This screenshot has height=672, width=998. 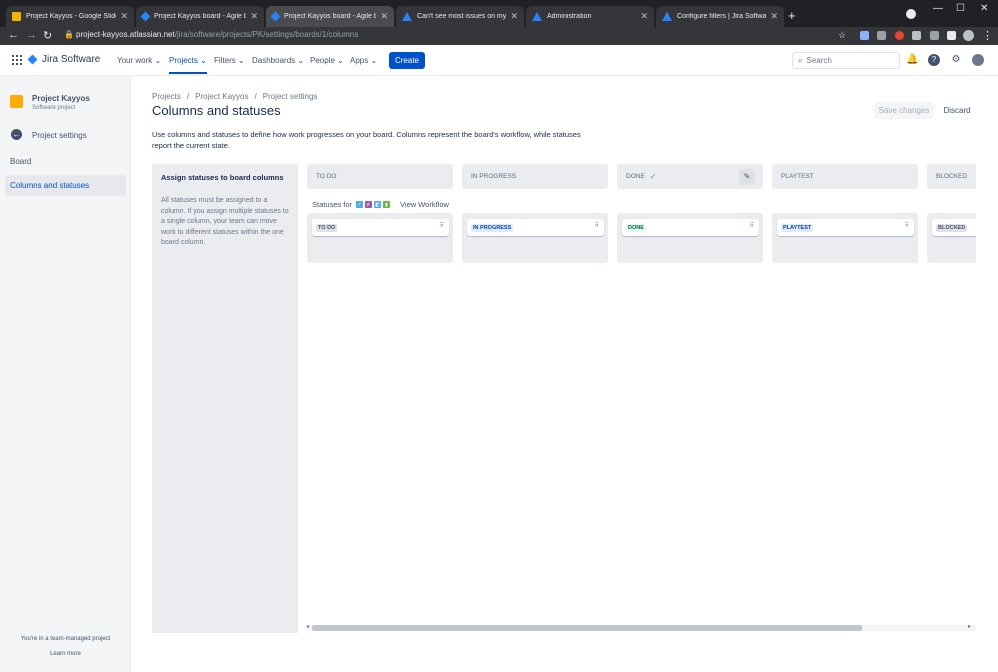 I want to click on sidebar-item-columns-and-statuses: Columns and statuses, so click(x=65, y=185).